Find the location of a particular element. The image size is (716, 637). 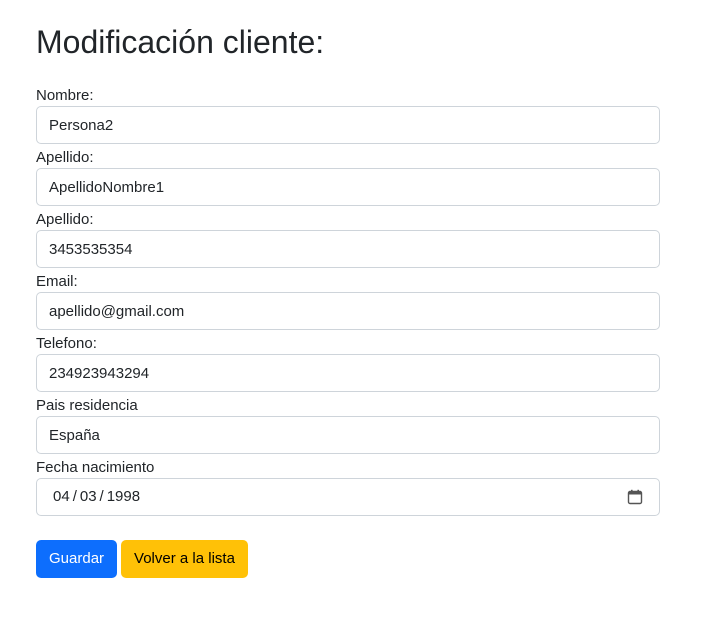

fecha-nacimiento-input: 04 / 03 / 1998 is located at coordinates (348, 497).